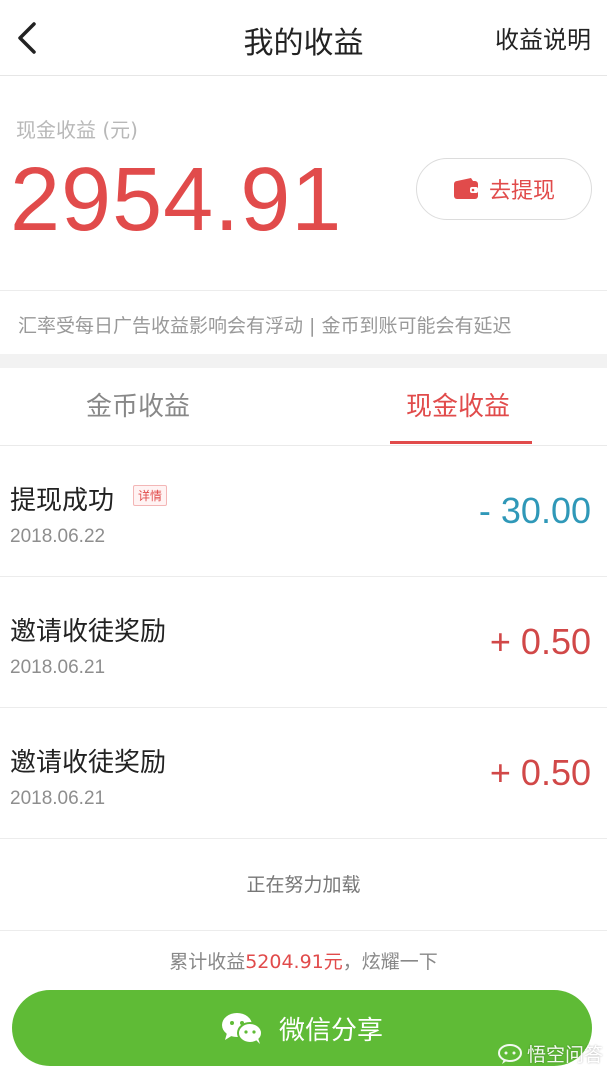  What do you see at coordinates (461, 442) in the screenshot?
I see `active-tab-indicator` at bounding box center [461, 442].